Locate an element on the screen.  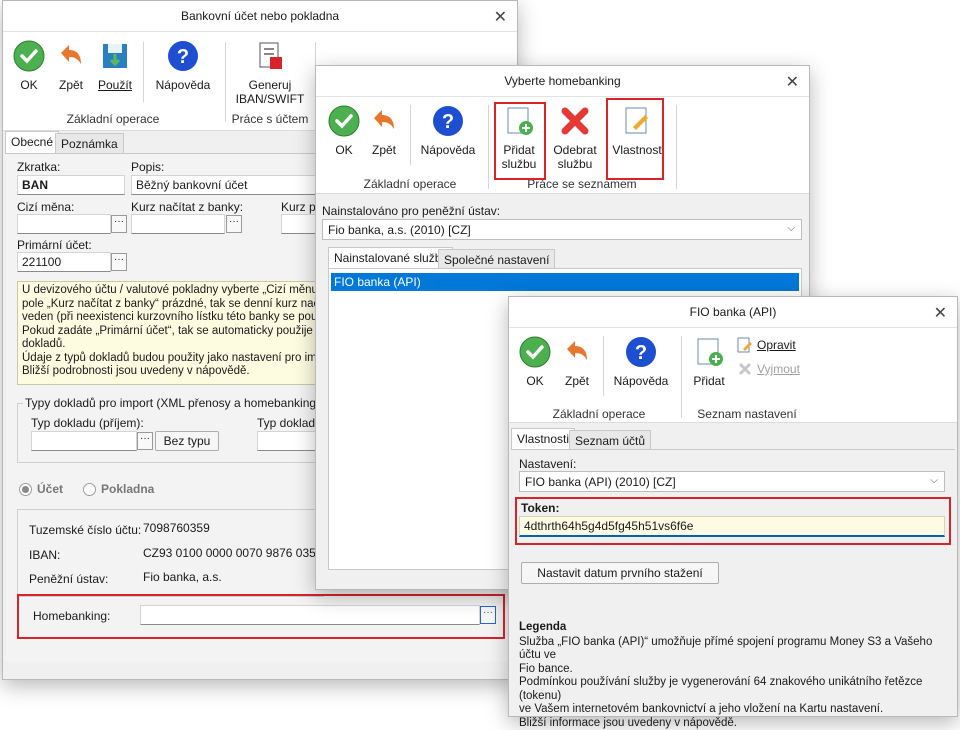
bank-account-titlebar: Bankovní účet nebo pokladna ✕ is located at coordinates (260, 16).